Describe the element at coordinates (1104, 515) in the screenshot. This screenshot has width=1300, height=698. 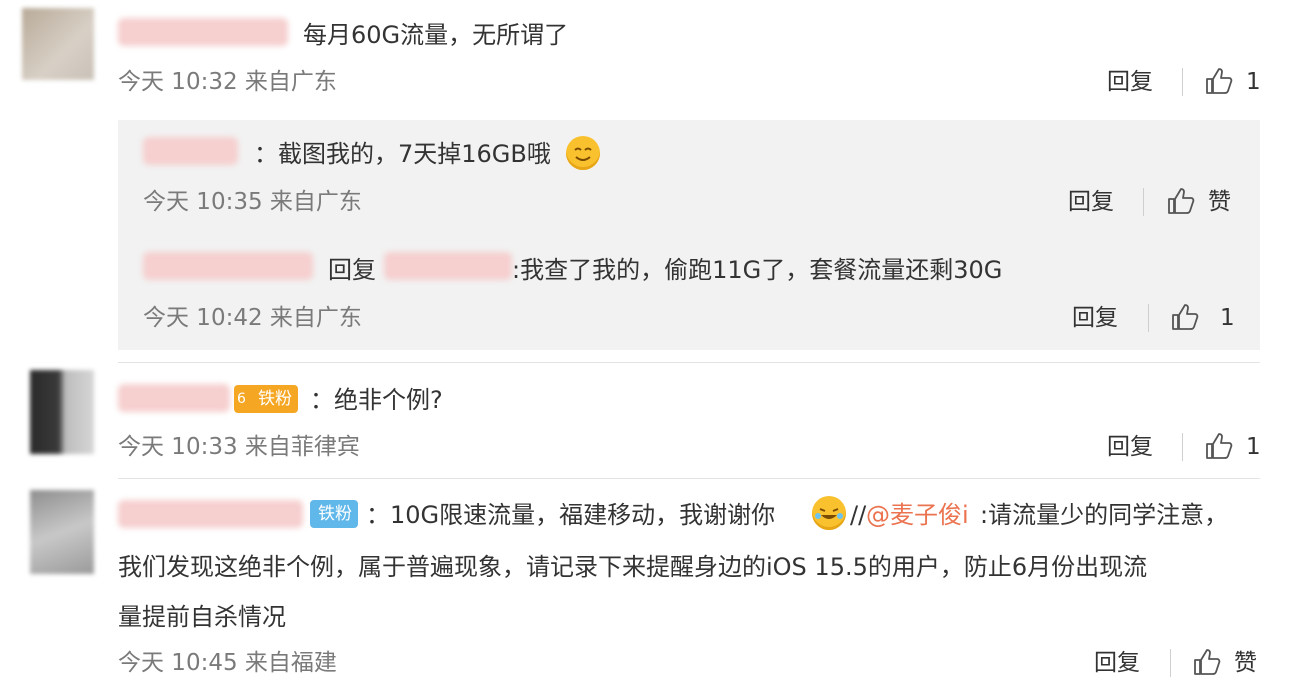
I see `comment-text: :请流量少的同学注意，` at that location.